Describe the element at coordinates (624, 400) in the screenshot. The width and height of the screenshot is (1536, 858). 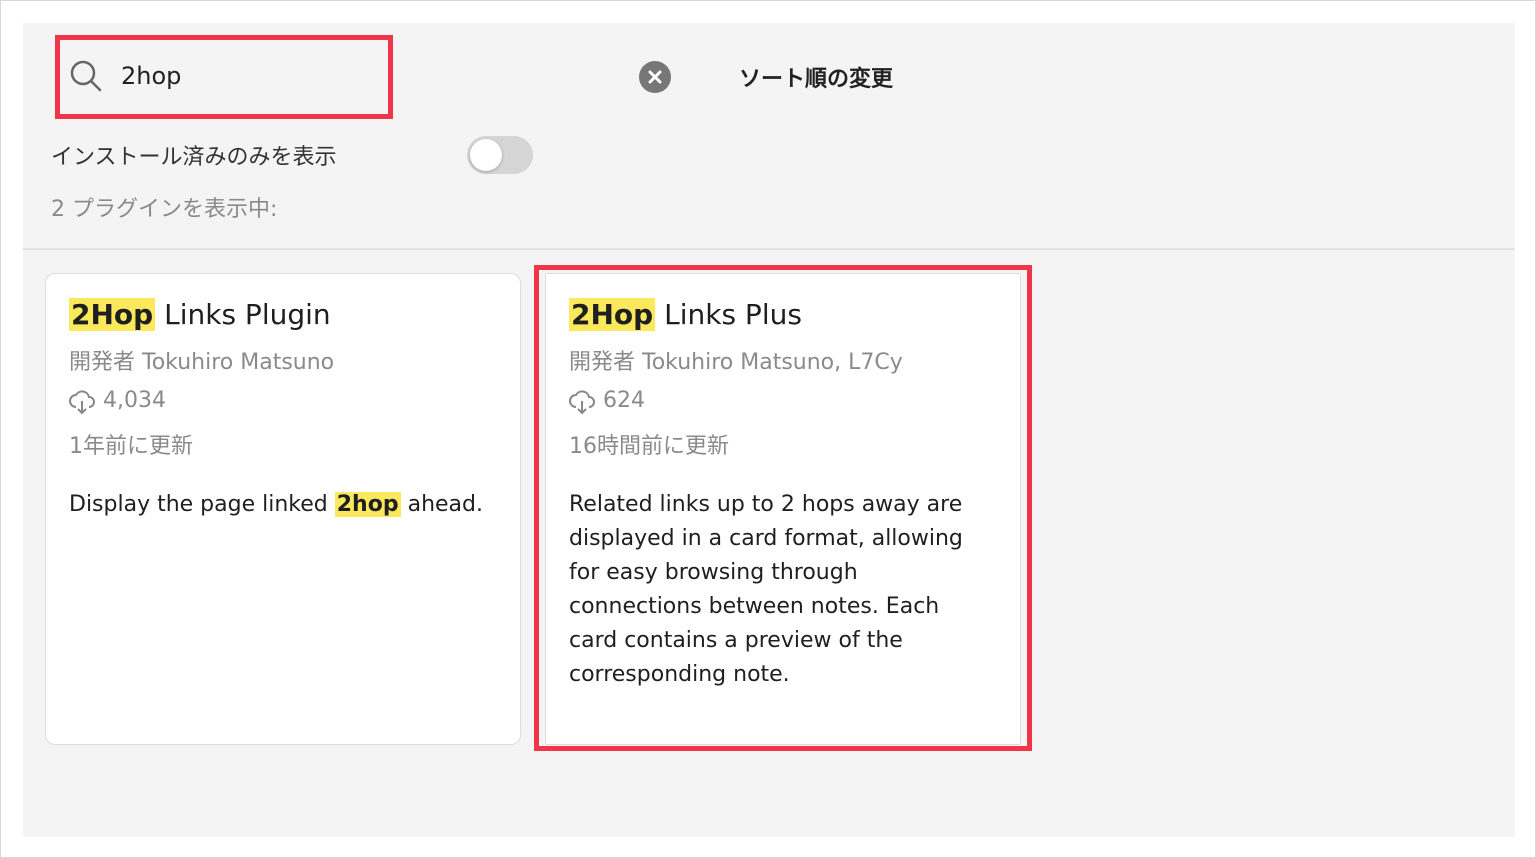
I see `download-count: 624` at that location.